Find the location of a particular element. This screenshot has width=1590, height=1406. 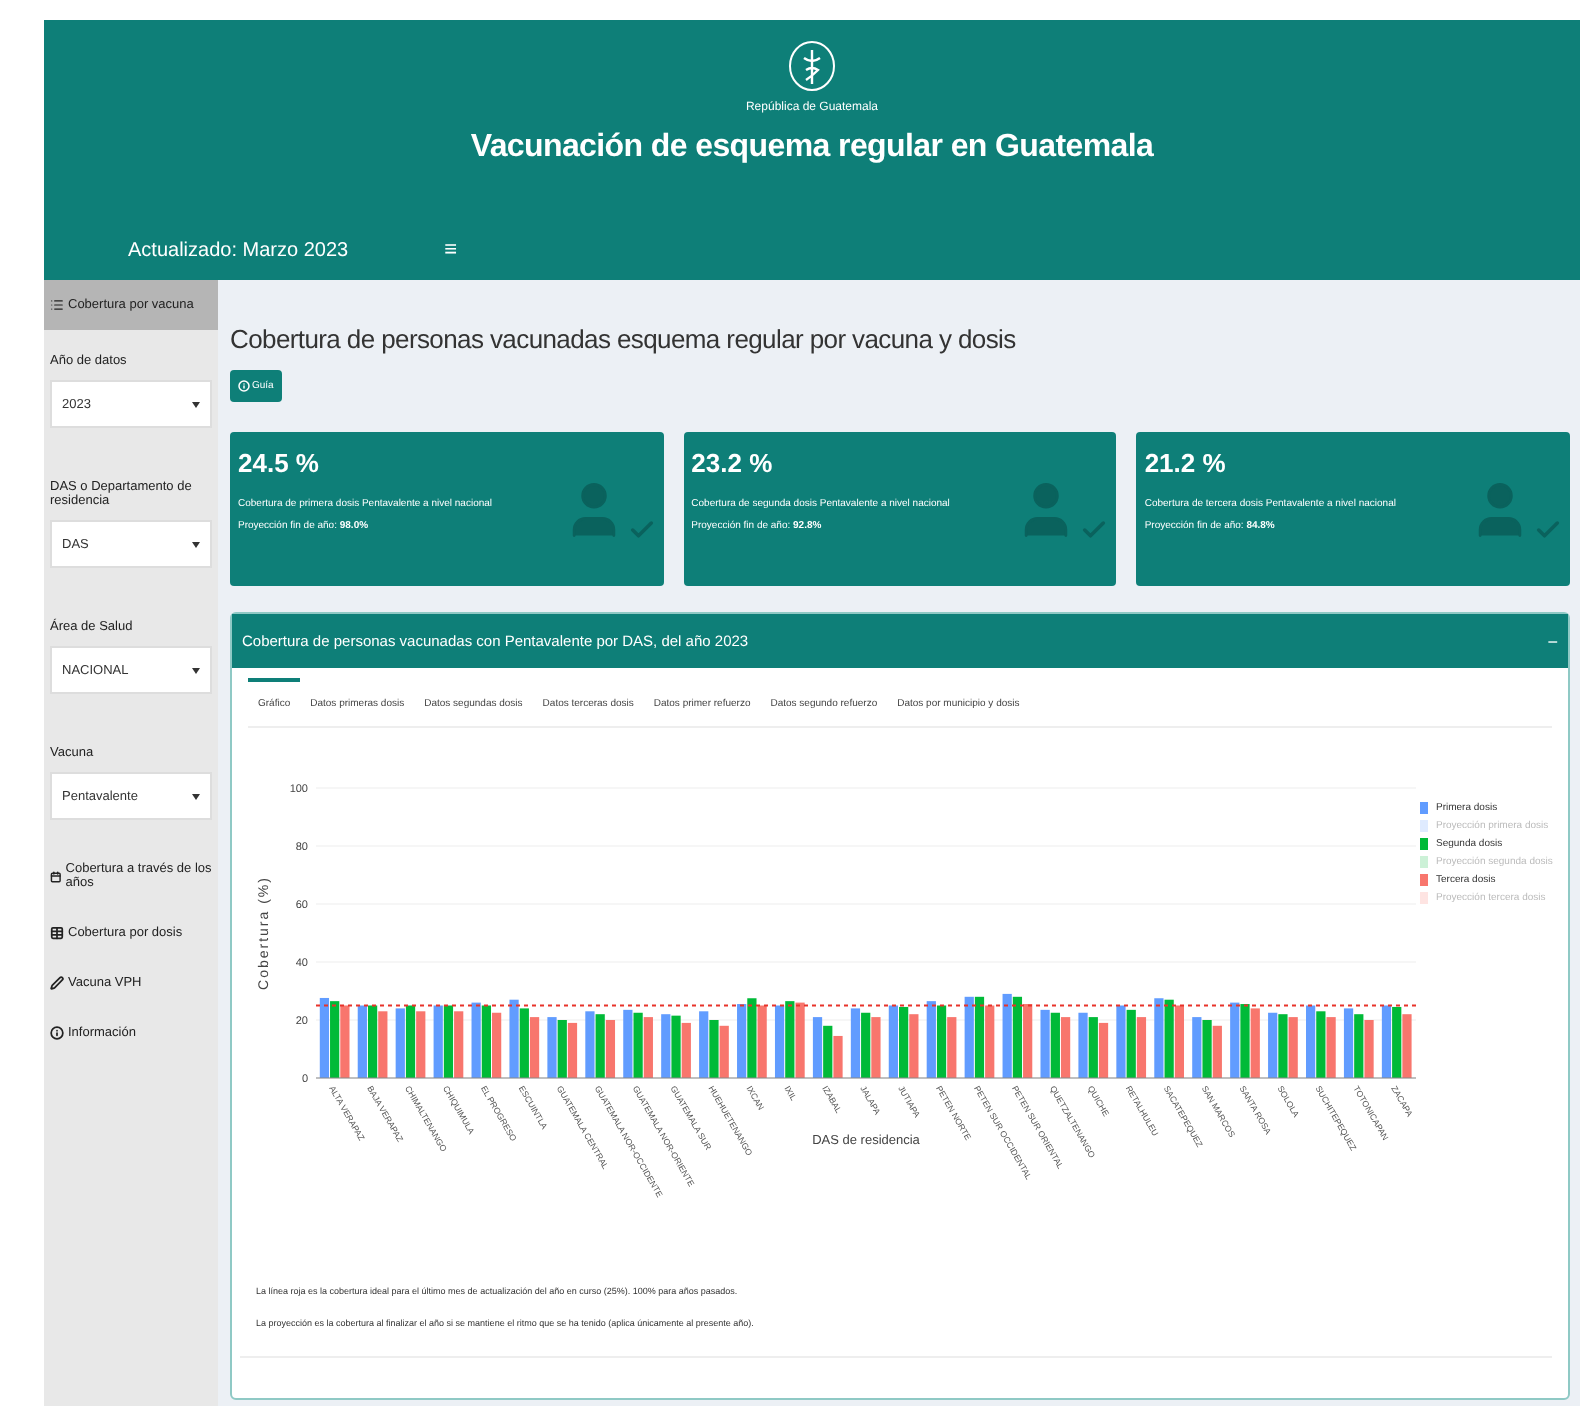

pen-icon is located at coordinates (57, 983).